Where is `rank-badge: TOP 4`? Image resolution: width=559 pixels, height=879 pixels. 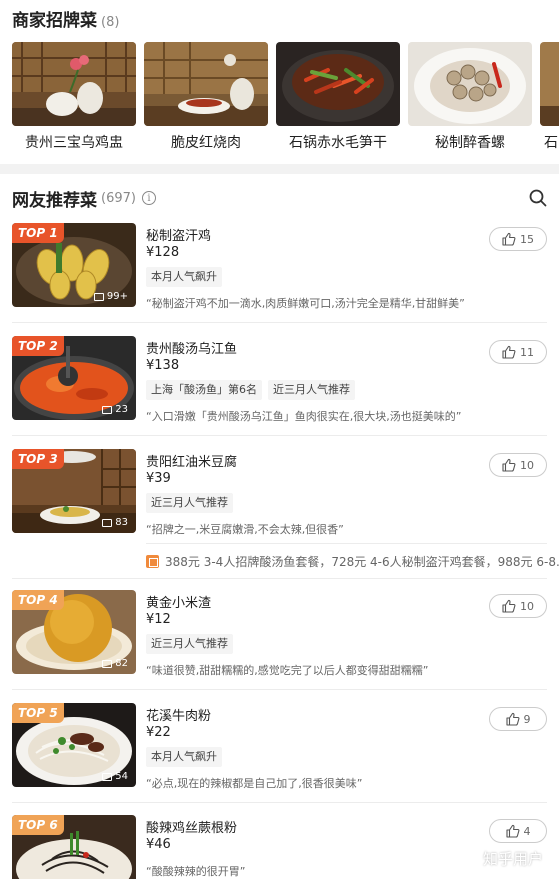 rank-badge: TOP 4 is located at coordinates (38, 600).